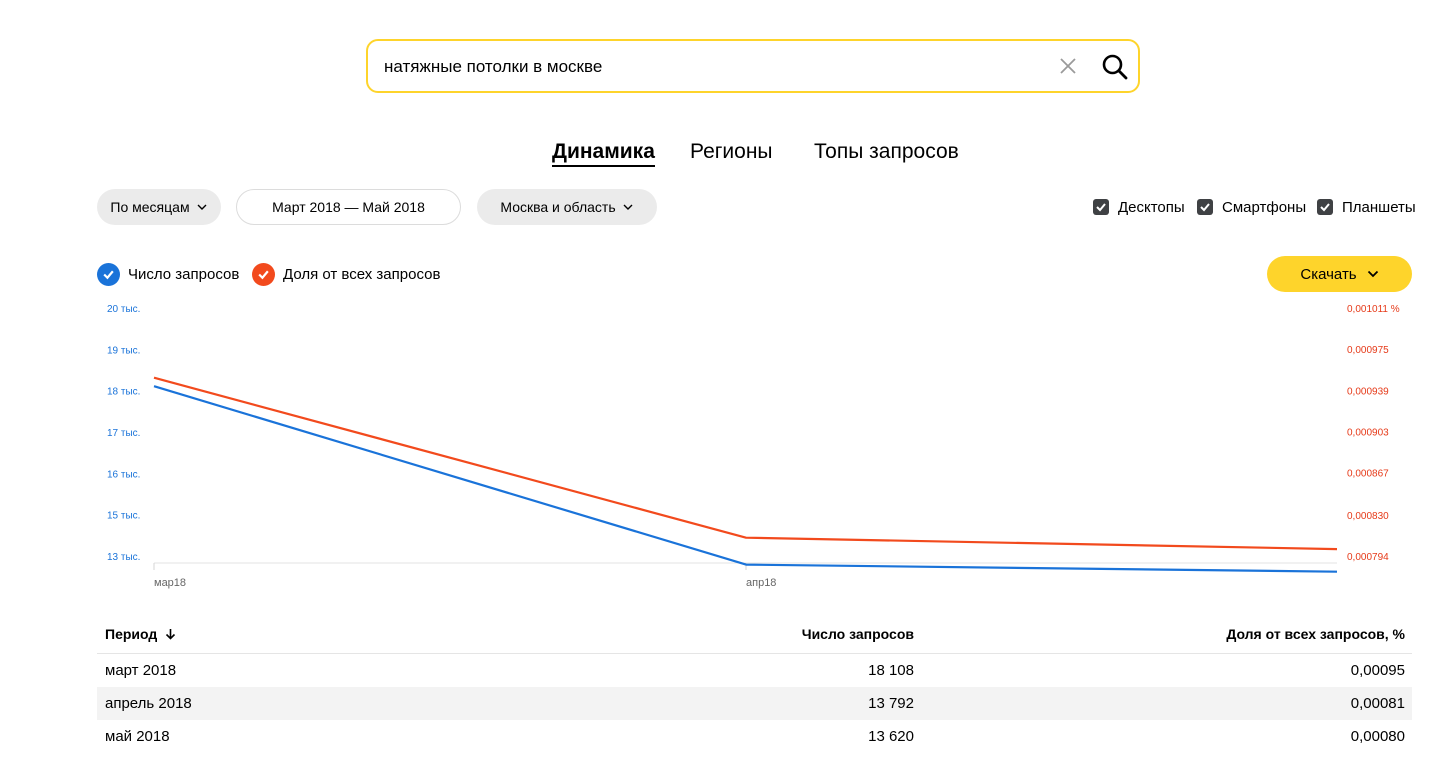  What do you see at coordinates (131, 634) in the screenshot?
I see `column-header-label: Период` at bounding box center [131, 634].